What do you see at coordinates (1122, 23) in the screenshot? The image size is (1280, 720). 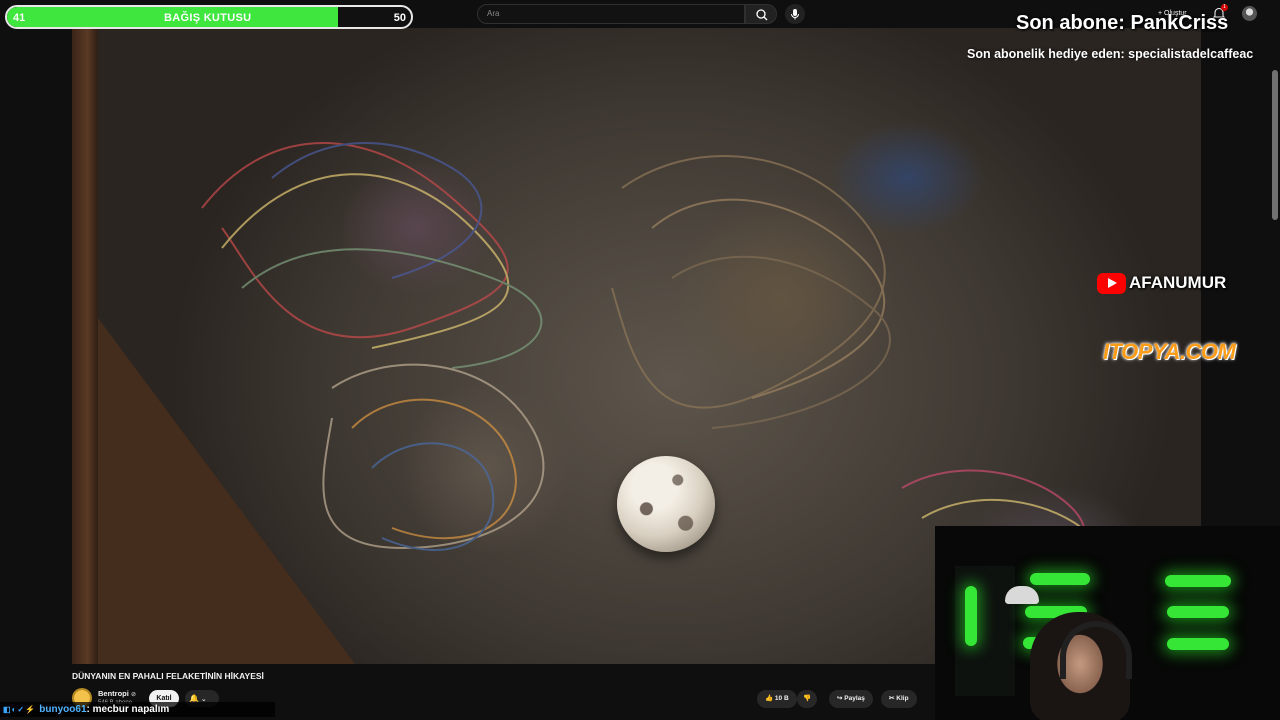 I see `last-subscriber-text: Son abone: PankCriss` at bounding box center [1122, 23].